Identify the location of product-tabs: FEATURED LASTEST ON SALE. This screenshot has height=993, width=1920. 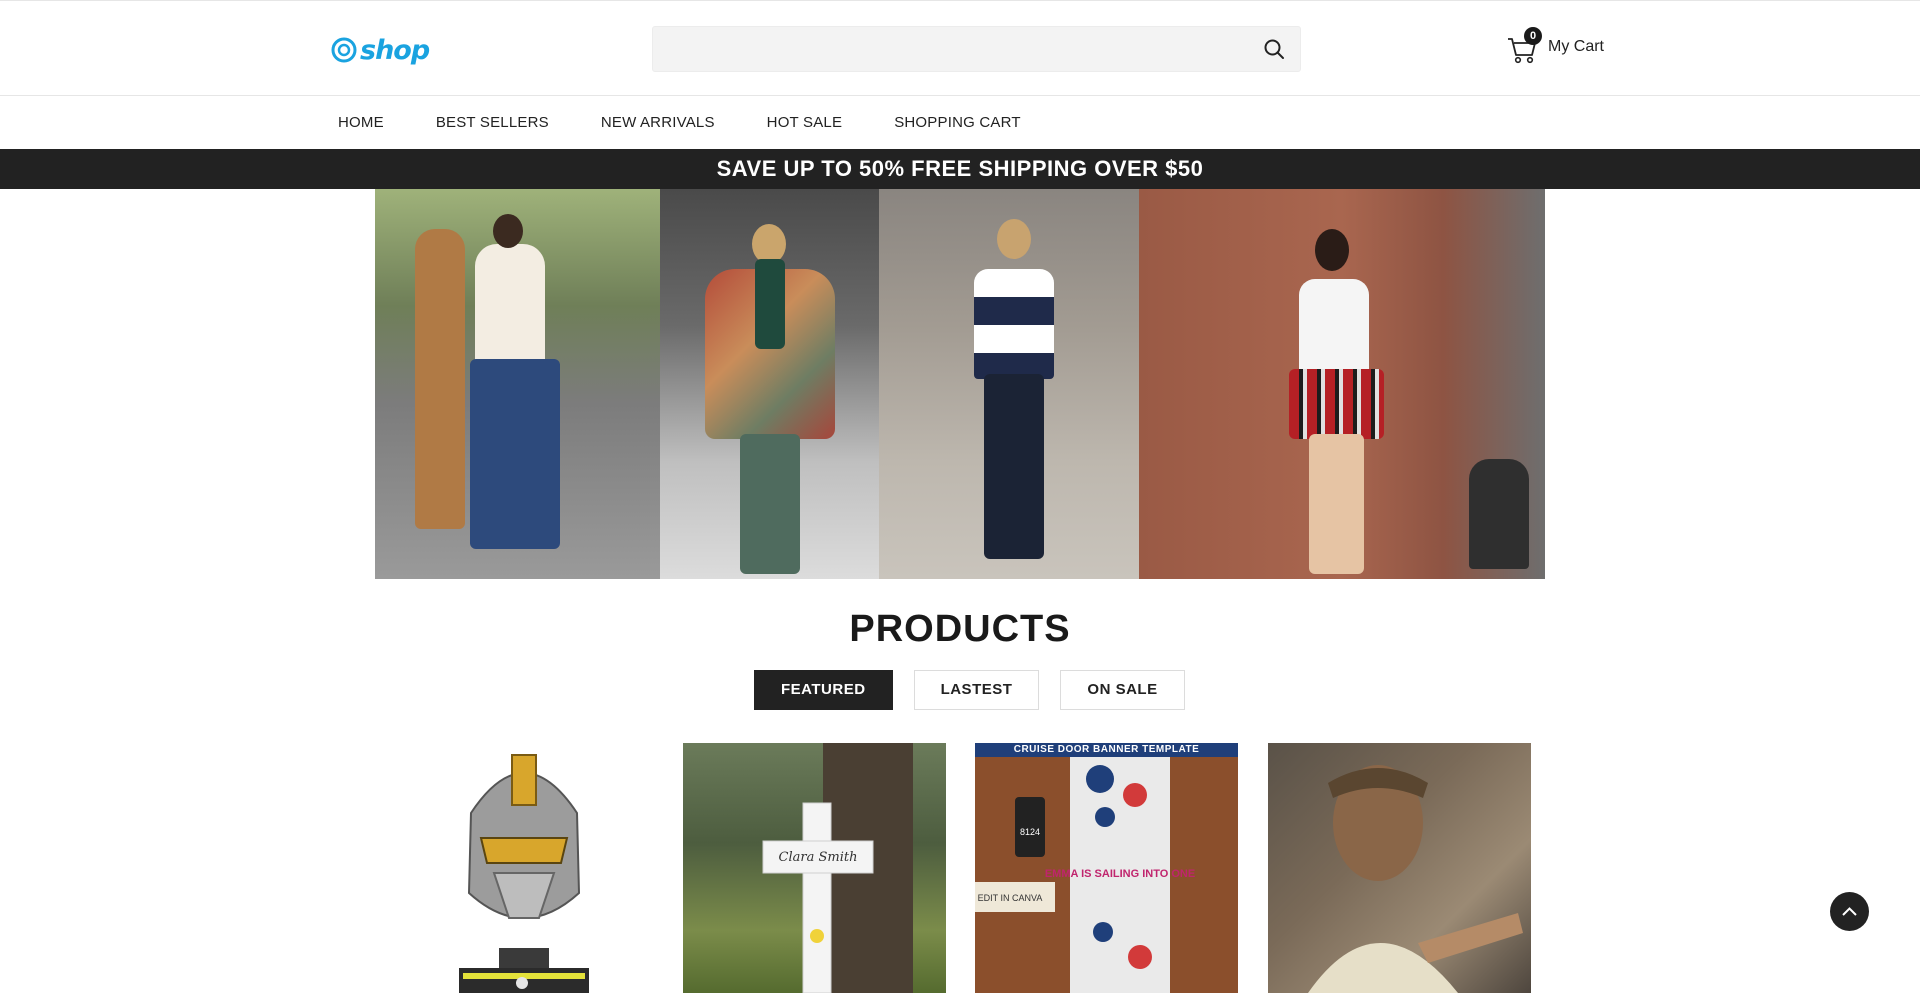
(980, 690).